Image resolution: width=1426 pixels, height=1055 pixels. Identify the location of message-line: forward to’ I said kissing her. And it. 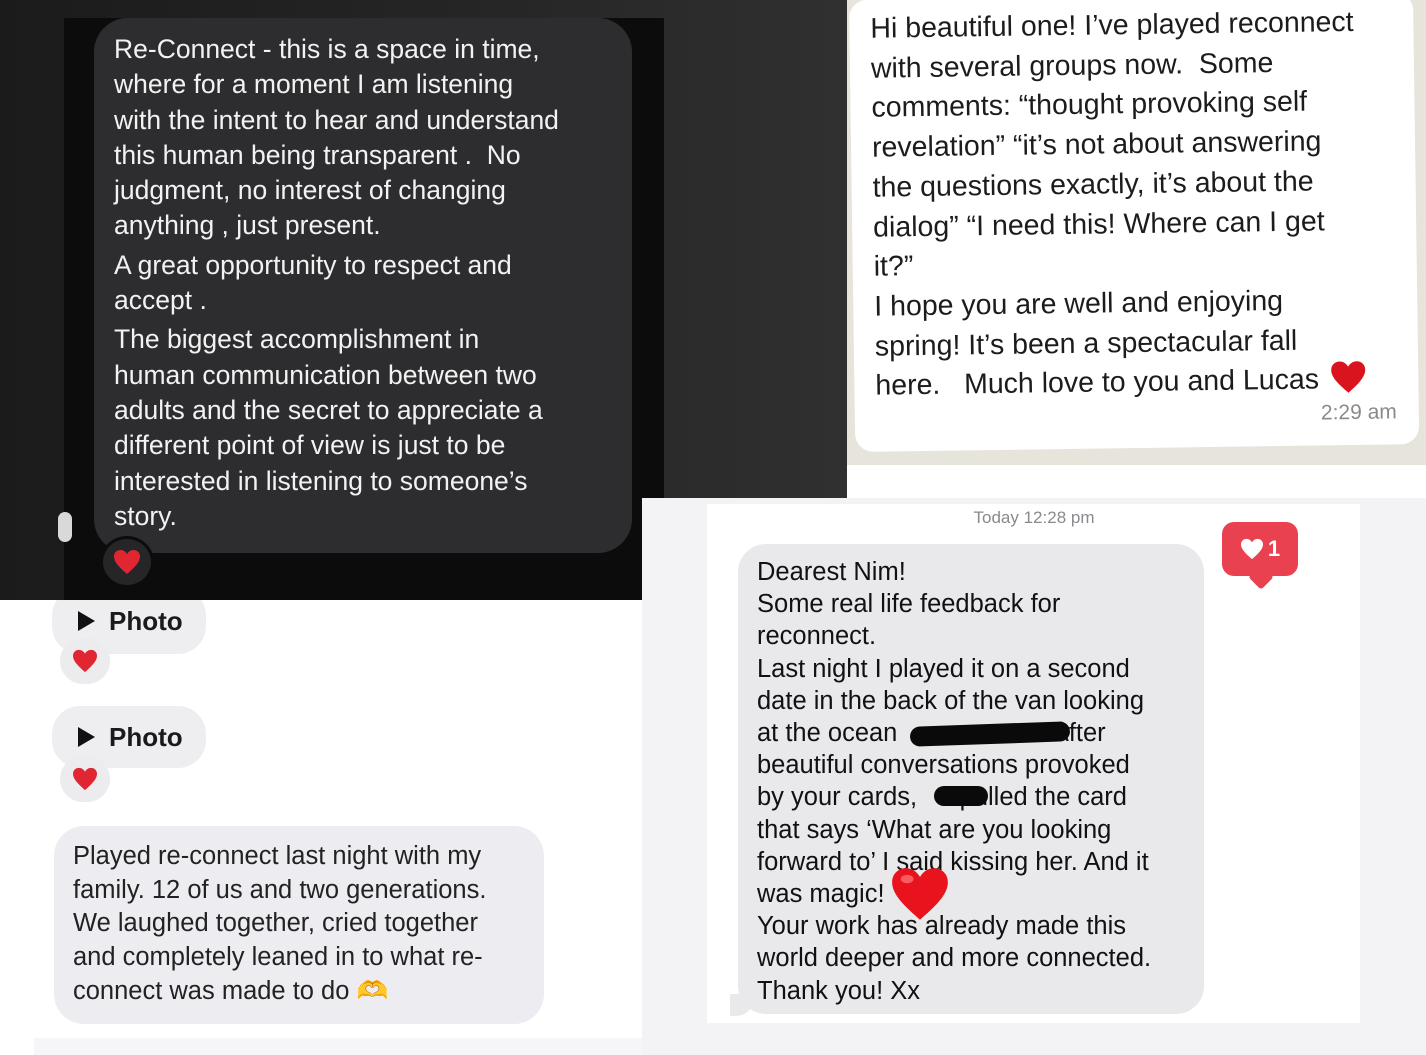
(953, 861).